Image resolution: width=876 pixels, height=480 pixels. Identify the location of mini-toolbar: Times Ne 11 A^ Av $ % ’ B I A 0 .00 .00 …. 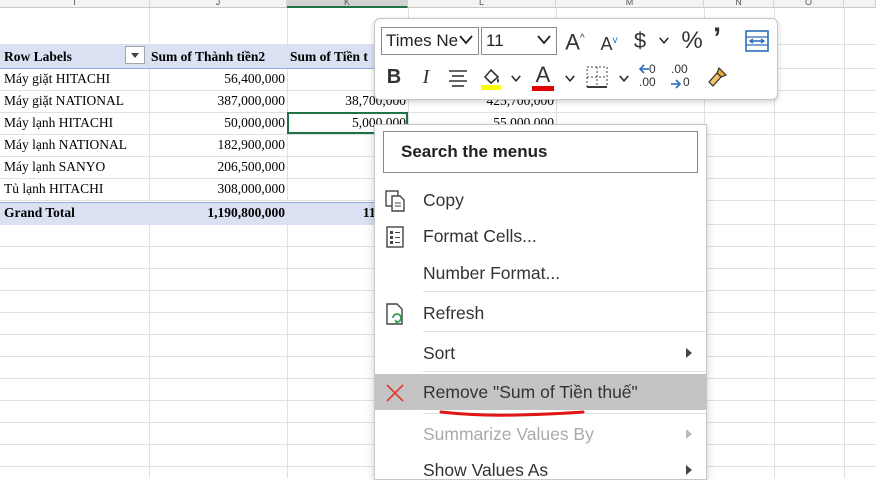
(576, 59).